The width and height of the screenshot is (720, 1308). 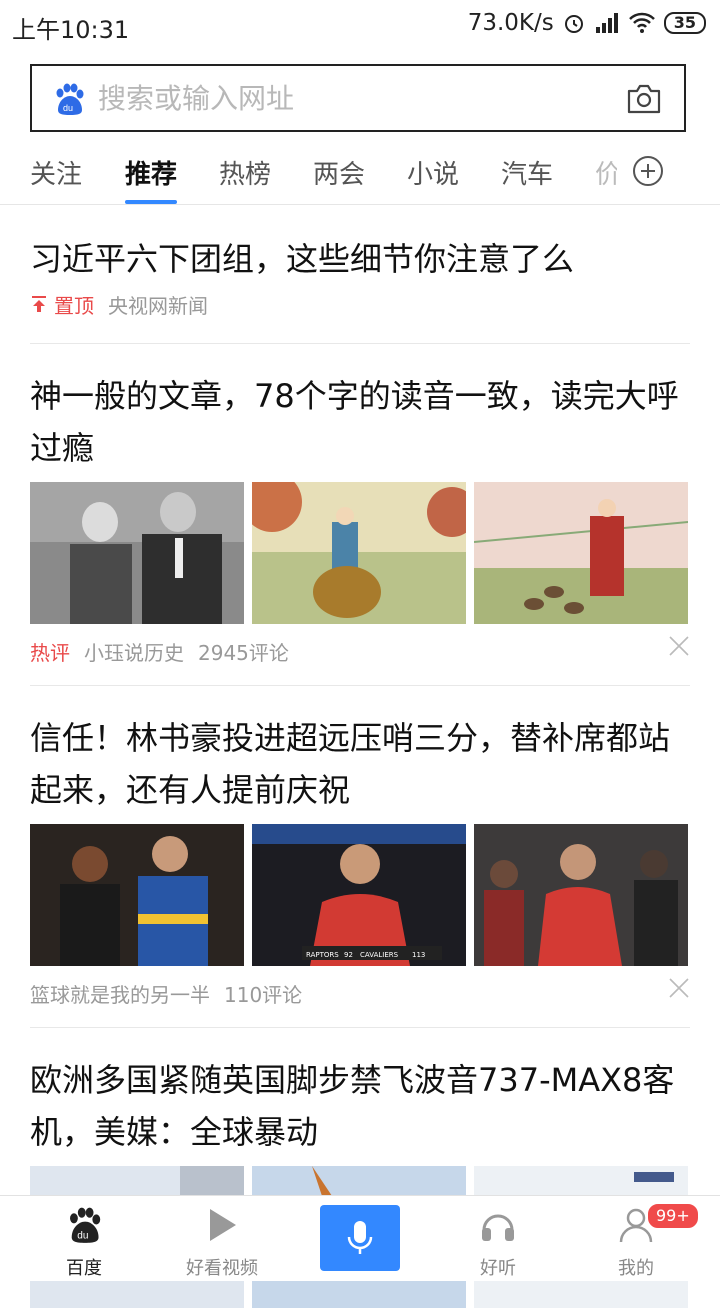 What do you see at coordinates (498, 1227) in the screenshot?
I see `headphones-icon` at bounding box center [498, 1227].